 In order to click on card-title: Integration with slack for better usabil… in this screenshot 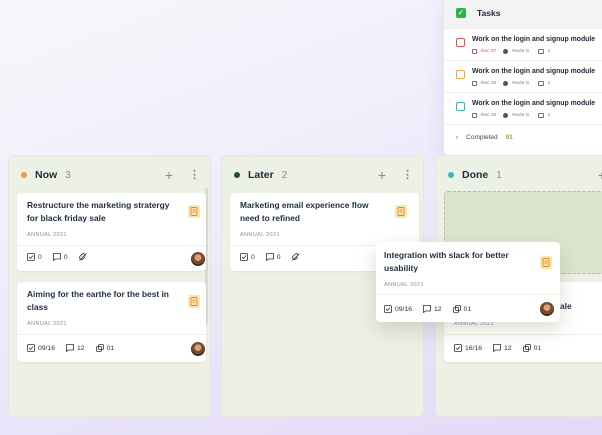, I will do `click(446, 261)`.